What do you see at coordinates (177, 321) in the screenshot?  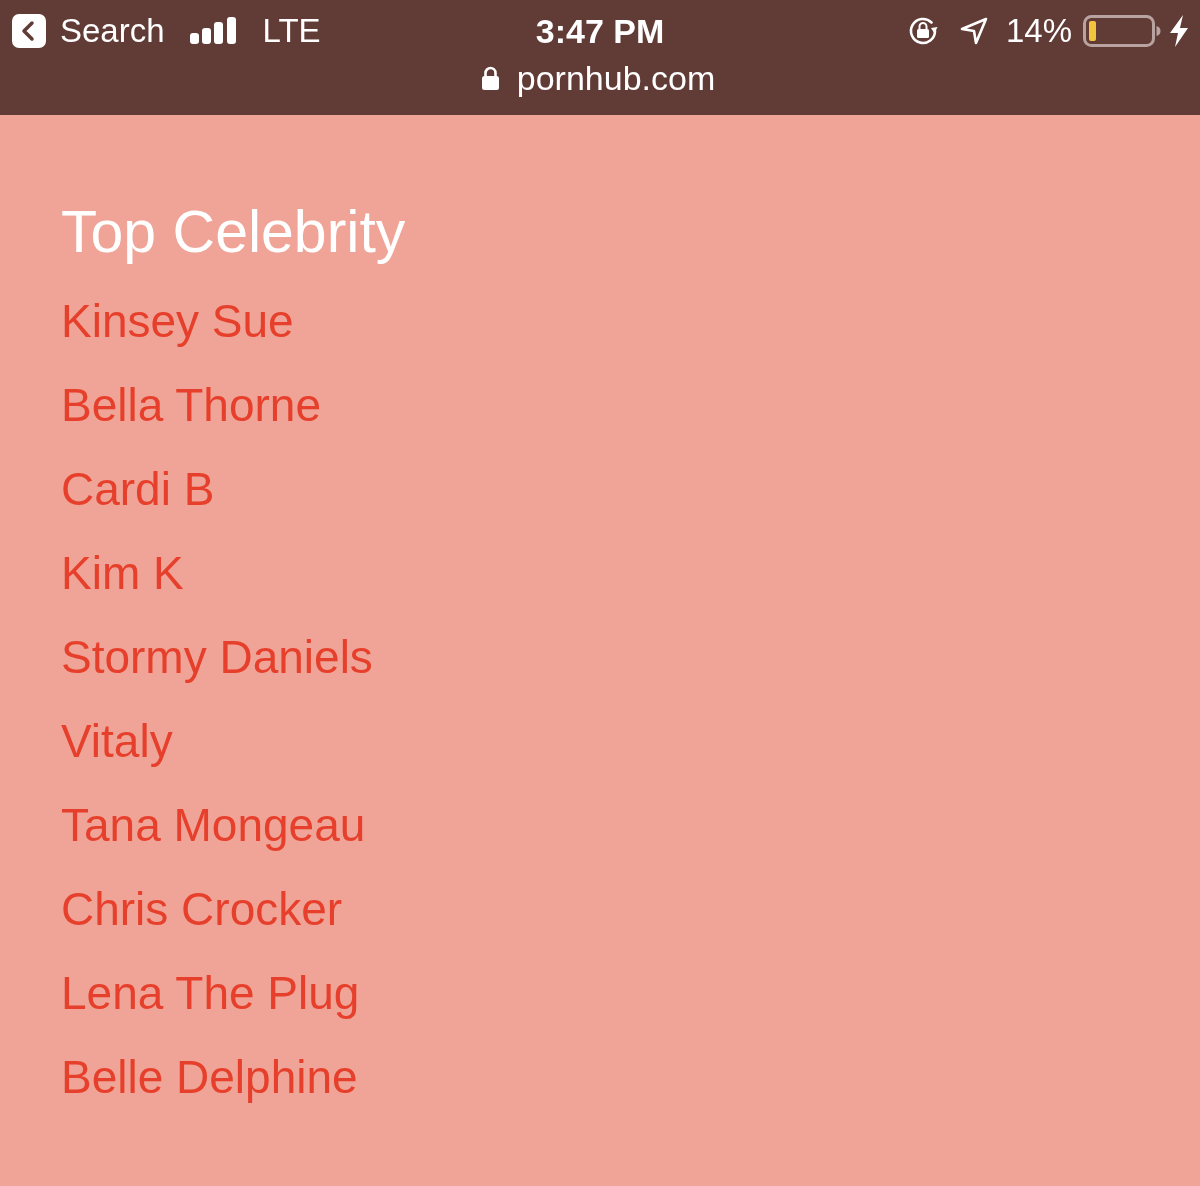 I see `celebrity-link: Kinsey Sue` at bounding box center [177, 321].